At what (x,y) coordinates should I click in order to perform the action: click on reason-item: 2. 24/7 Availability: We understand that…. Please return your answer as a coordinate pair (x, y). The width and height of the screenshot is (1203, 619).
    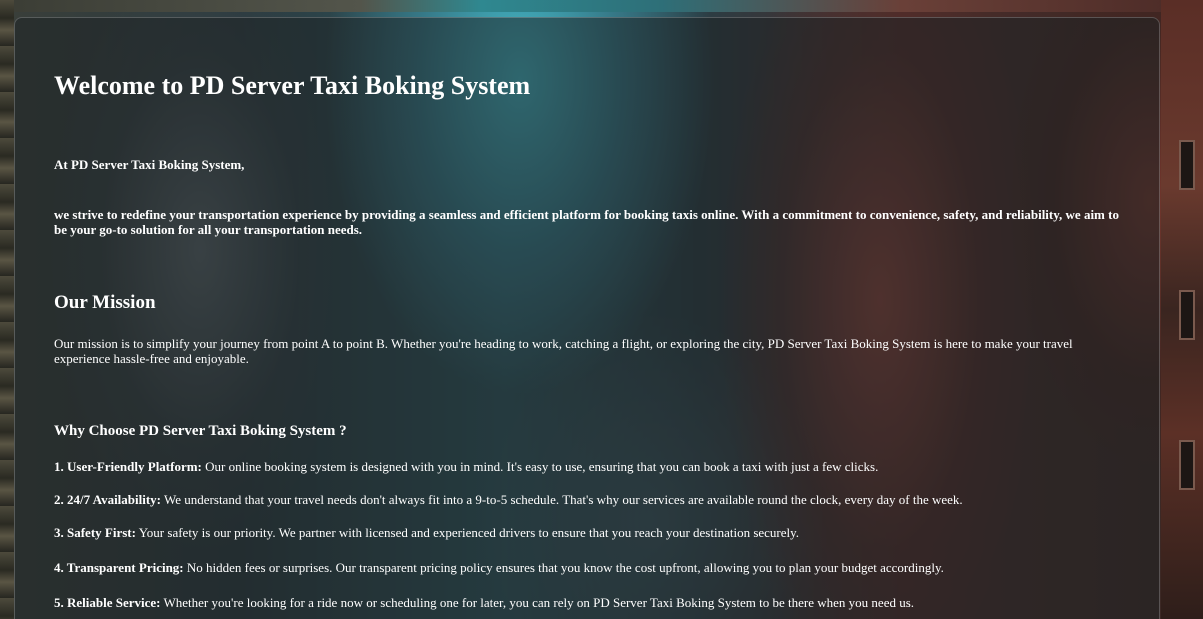
    Looking at the image, I should click on (508, 500).